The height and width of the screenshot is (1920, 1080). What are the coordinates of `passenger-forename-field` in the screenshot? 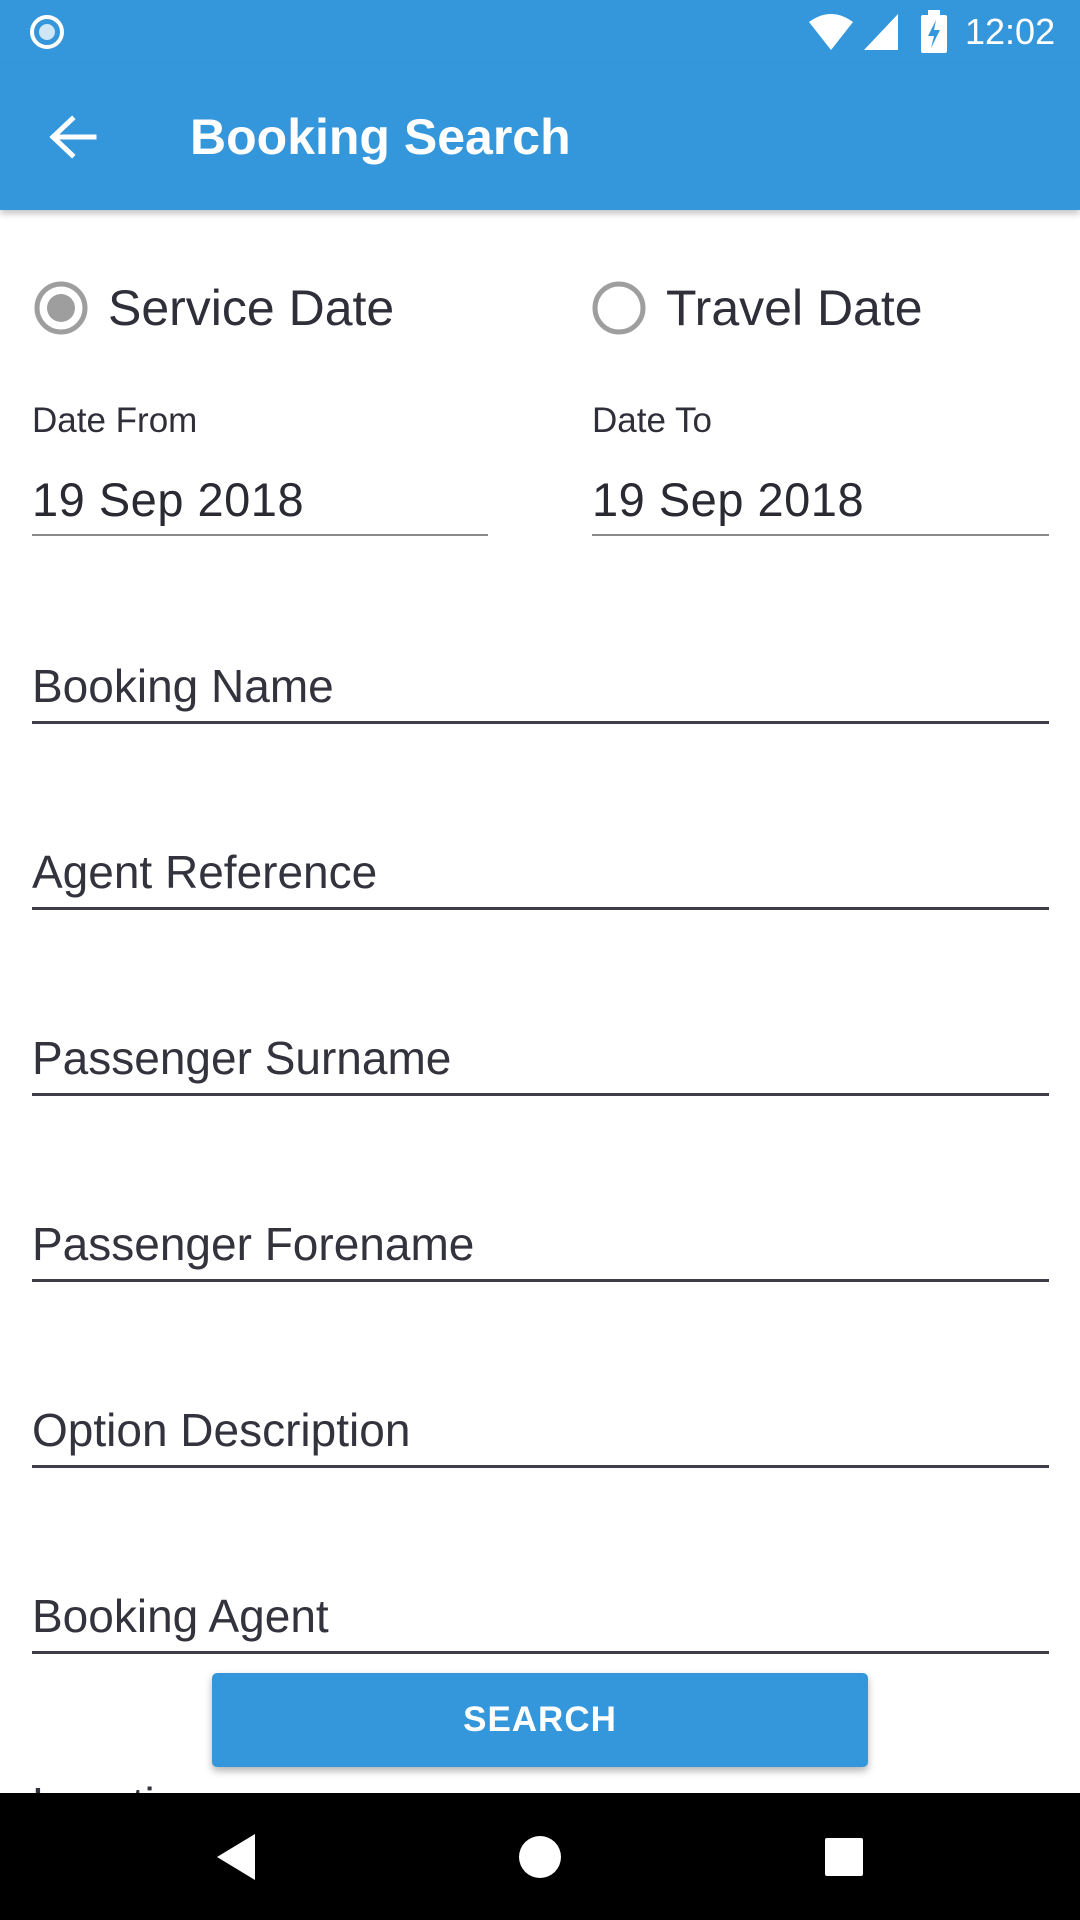 It's located at (540, 1240).